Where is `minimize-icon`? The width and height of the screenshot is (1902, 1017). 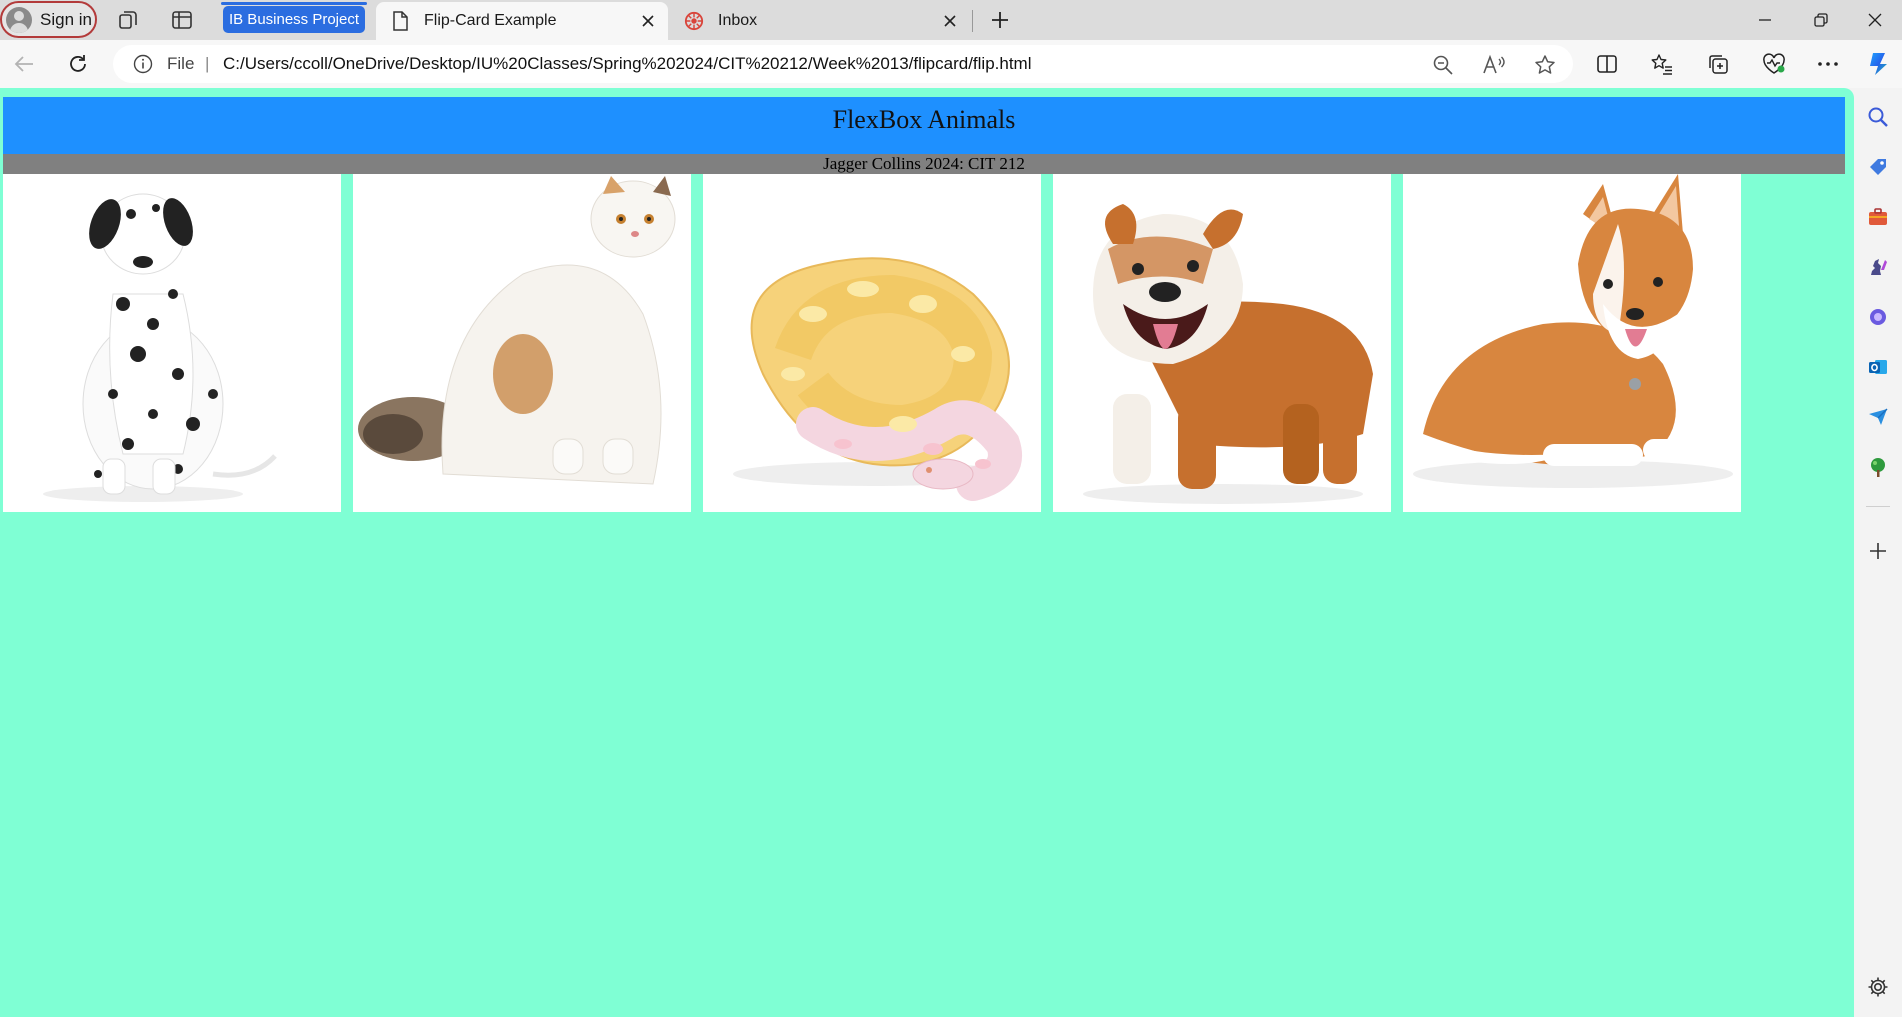
minimize-icon is located at coordinates (1765, 20).